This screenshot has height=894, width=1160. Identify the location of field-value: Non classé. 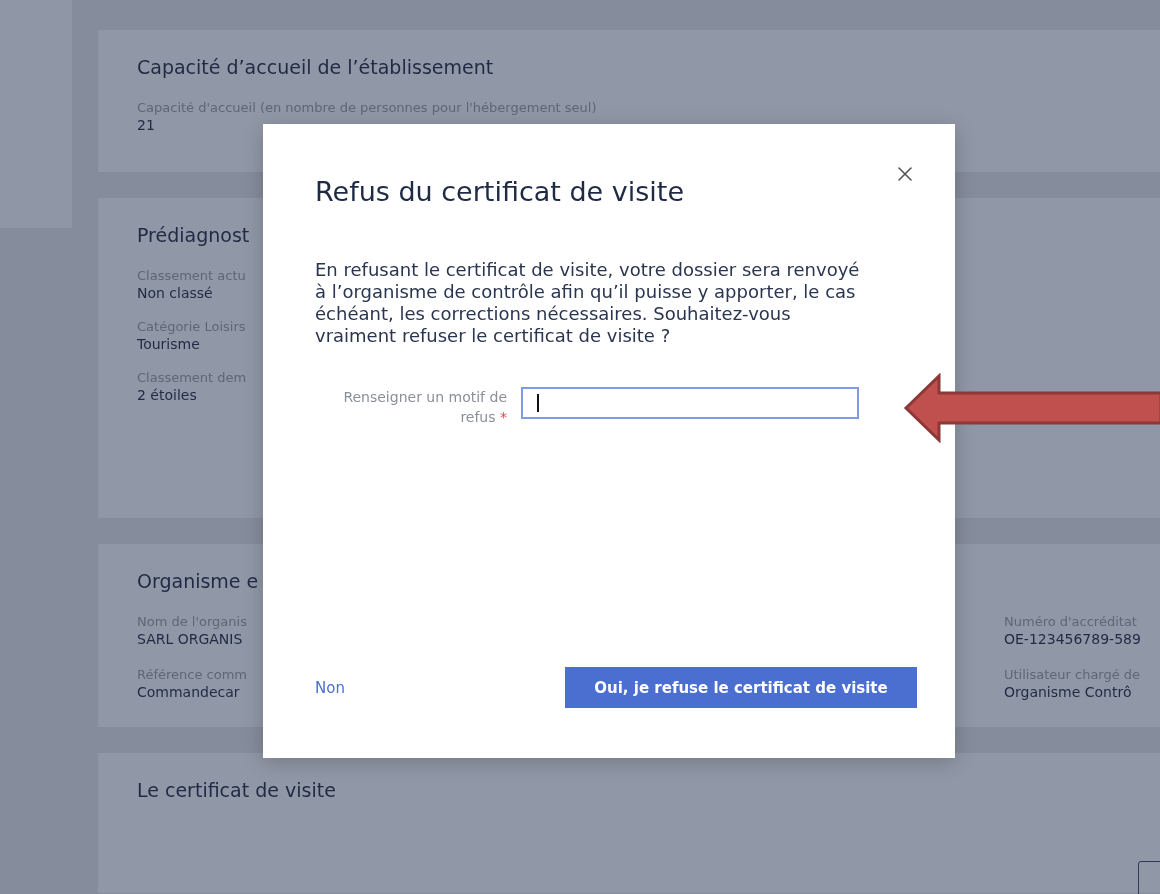
(175, 293).